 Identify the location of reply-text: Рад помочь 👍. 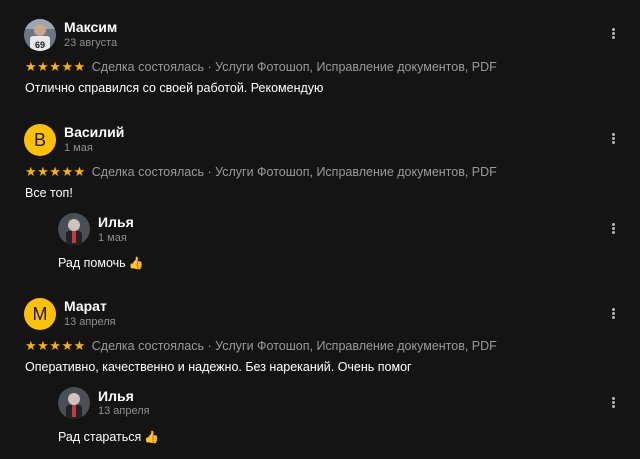
(101, 263).